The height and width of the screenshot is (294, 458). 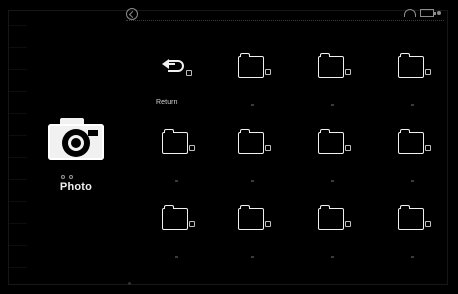 What do you see at coordinates (75, 172) in the screenshot?
I see `camera-indicator-dots` at bounding box center [75, 172].